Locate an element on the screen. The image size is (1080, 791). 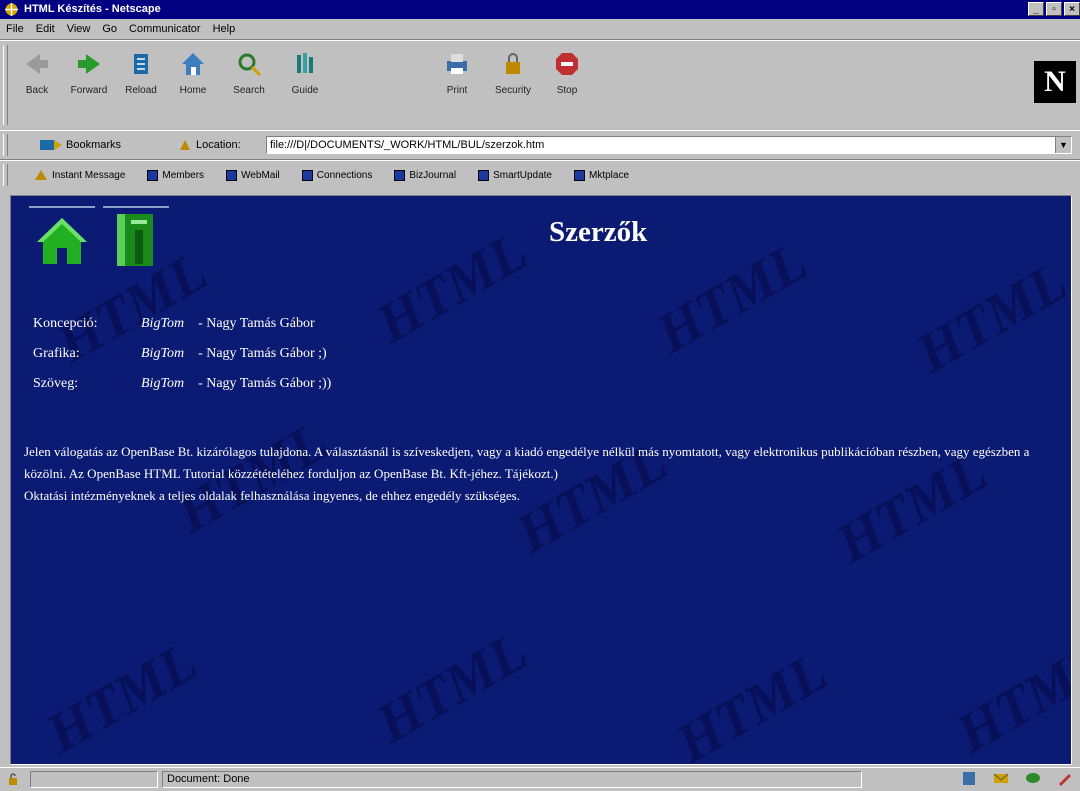
bookmark-instant-message: Instant Message is located at coordinates (79, 175).